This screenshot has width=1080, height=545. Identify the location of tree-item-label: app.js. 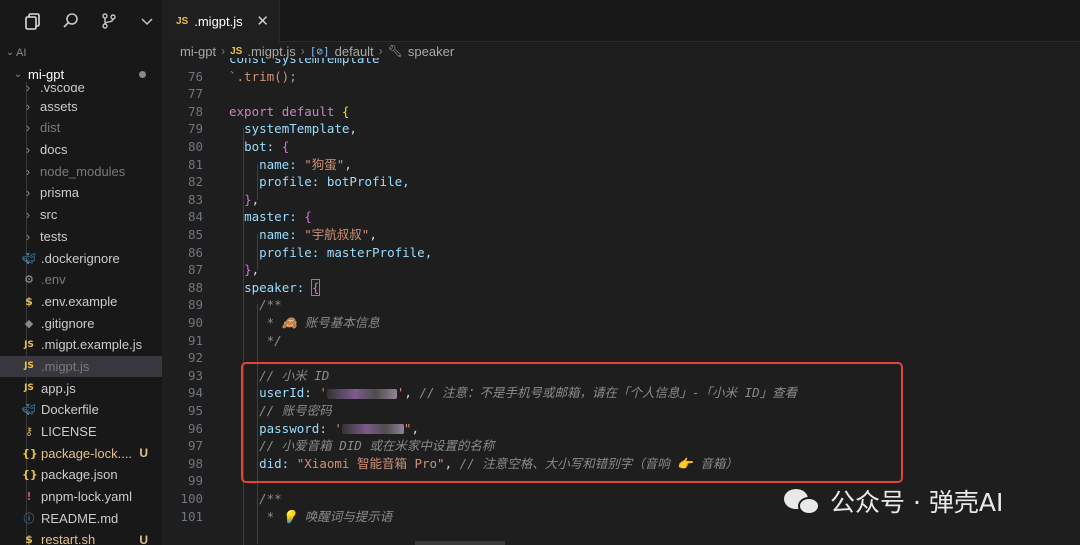
(58, 388).